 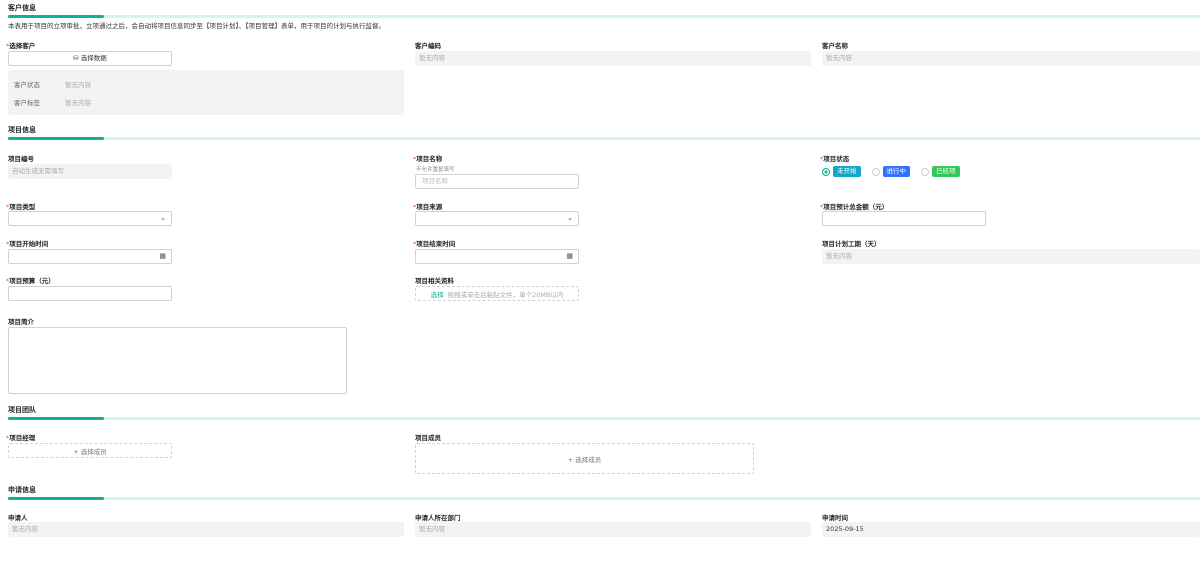 What do you see at coordinates (90, 171) in the screenshot?
I see `project-number-field: 自动生成无需填写` at bounding box center [90, 171].